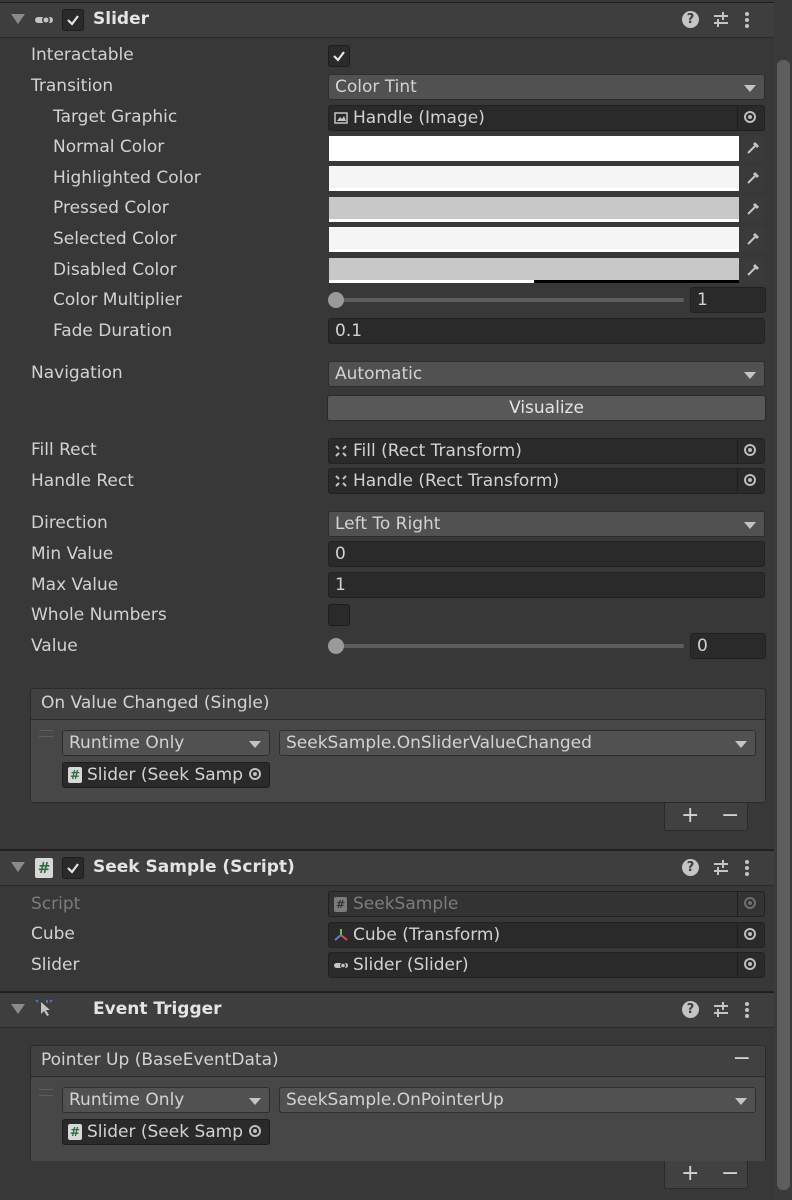 The width and height of the screenshot is (792, 1200). What do you see at coordinates (155, 703) in the screenshot?
I see `event-header-label: On Value Changed (Single)` at bounding box center [155, 703].